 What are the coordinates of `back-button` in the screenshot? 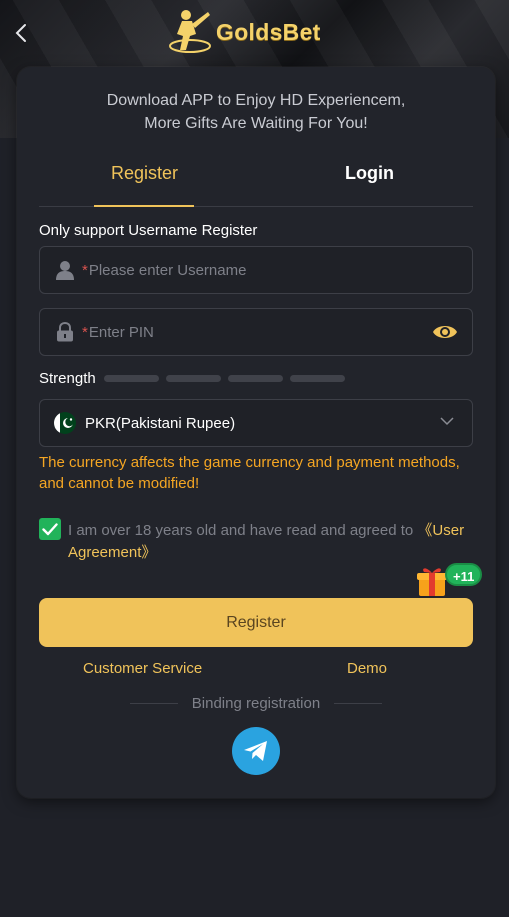 It's located at (21, 33).